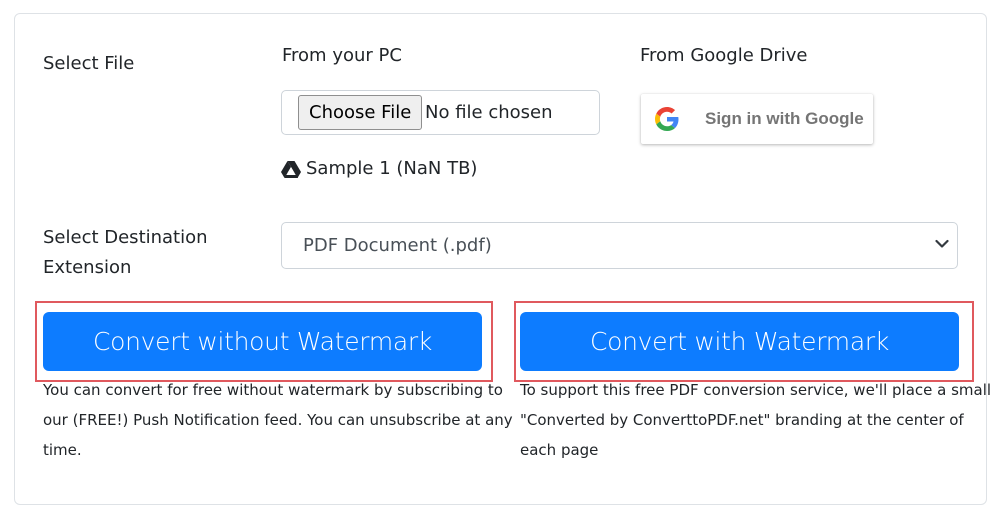 This screenshot has width=994, height=505. I want to click on from-pc-heading: From your PC, so click(342, 55).